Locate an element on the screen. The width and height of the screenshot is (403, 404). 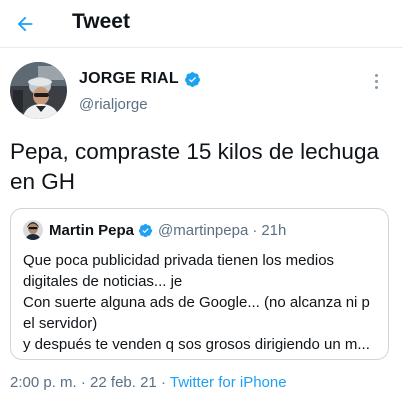
quoted-author-handle: @martinpepa is located at coordinates (203, 230).